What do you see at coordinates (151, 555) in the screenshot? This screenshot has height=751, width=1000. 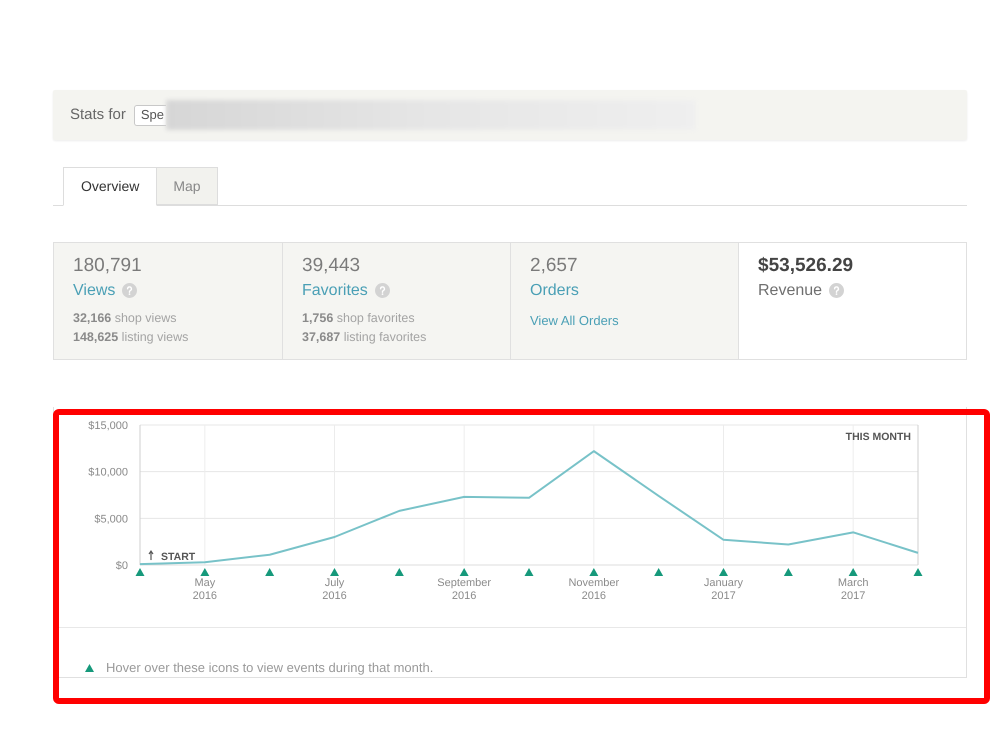 I see `up-arrow-icon` at bounding box center [151, 555].